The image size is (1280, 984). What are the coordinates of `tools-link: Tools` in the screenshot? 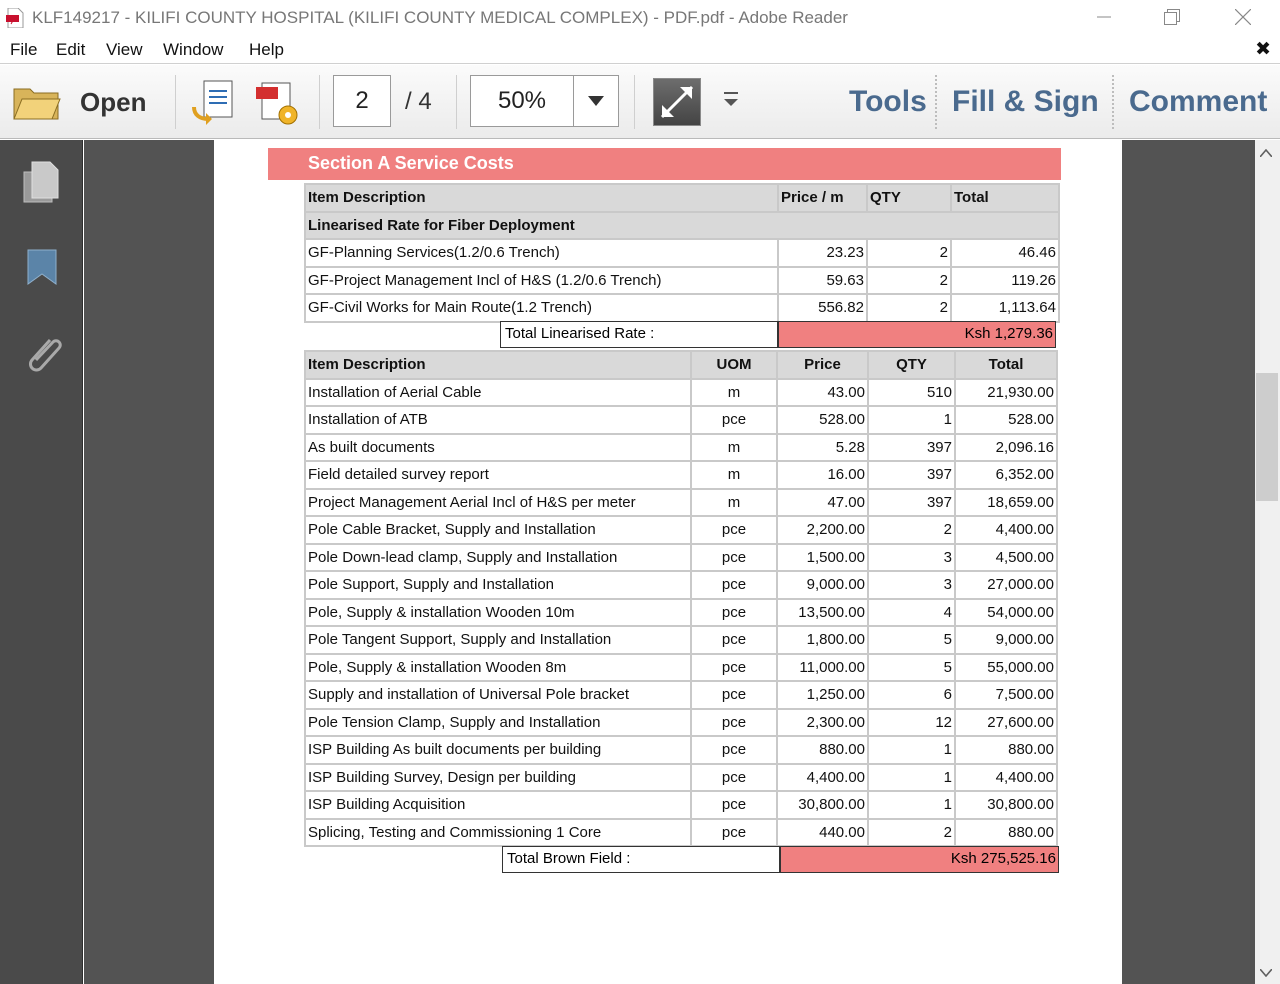 It's located at (888, 102).